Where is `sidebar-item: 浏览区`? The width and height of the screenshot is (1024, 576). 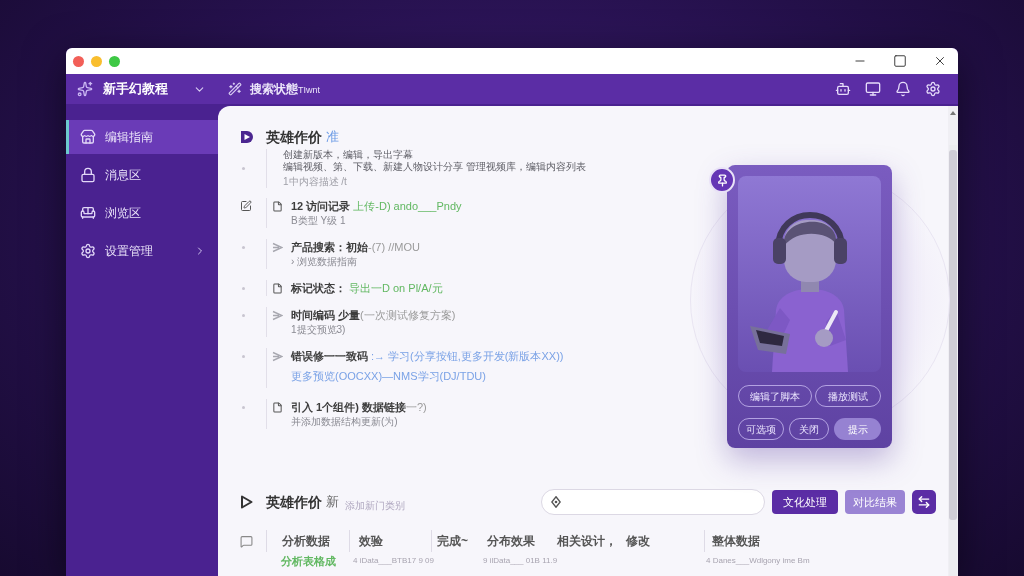
sidebar-item: 浏览区 is located at coordinates (142, 213).